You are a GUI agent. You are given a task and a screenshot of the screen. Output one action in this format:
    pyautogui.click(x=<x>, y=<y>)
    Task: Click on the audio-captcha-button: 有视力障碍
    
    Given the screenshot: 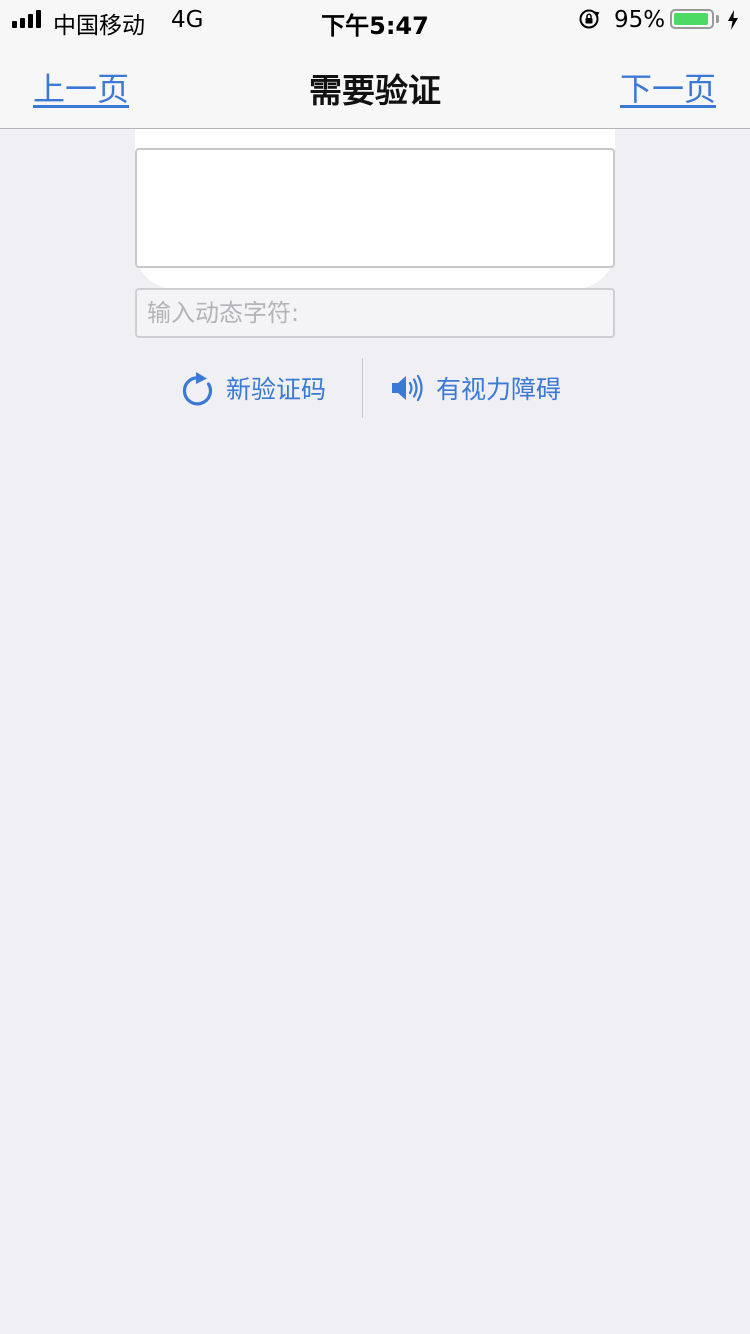 What is the action you would take?
    pyautogui.click(x=475, y=388)
    